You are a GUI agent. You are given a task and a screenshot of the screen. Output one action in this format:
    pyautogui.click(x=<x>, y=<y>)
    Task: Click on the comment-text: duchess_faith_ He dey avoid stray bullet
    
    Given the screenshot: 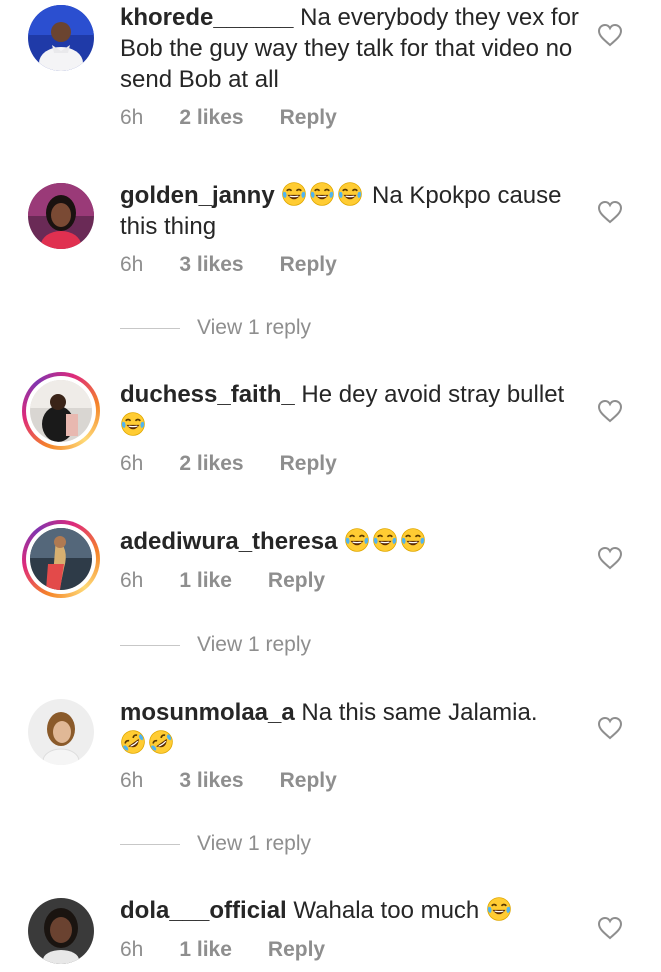 What is the action you would take?
    pyautogui.click(x=355, y=410)
    